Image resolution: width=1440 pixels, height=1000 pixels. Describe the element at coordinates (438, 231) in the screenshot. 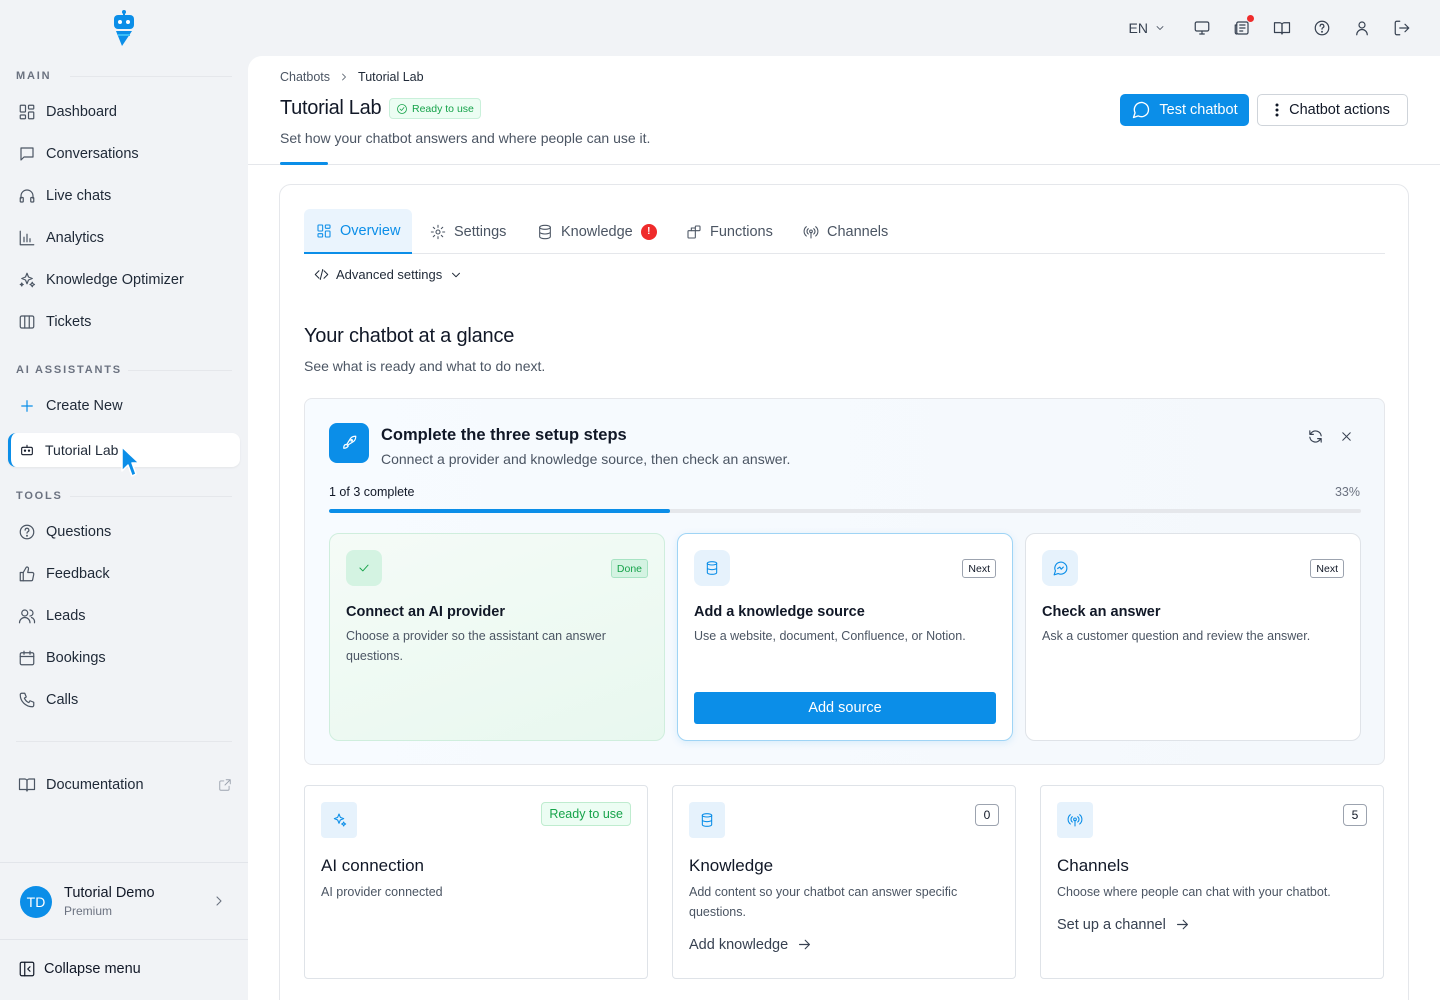

I see `gear-icon` at that location.